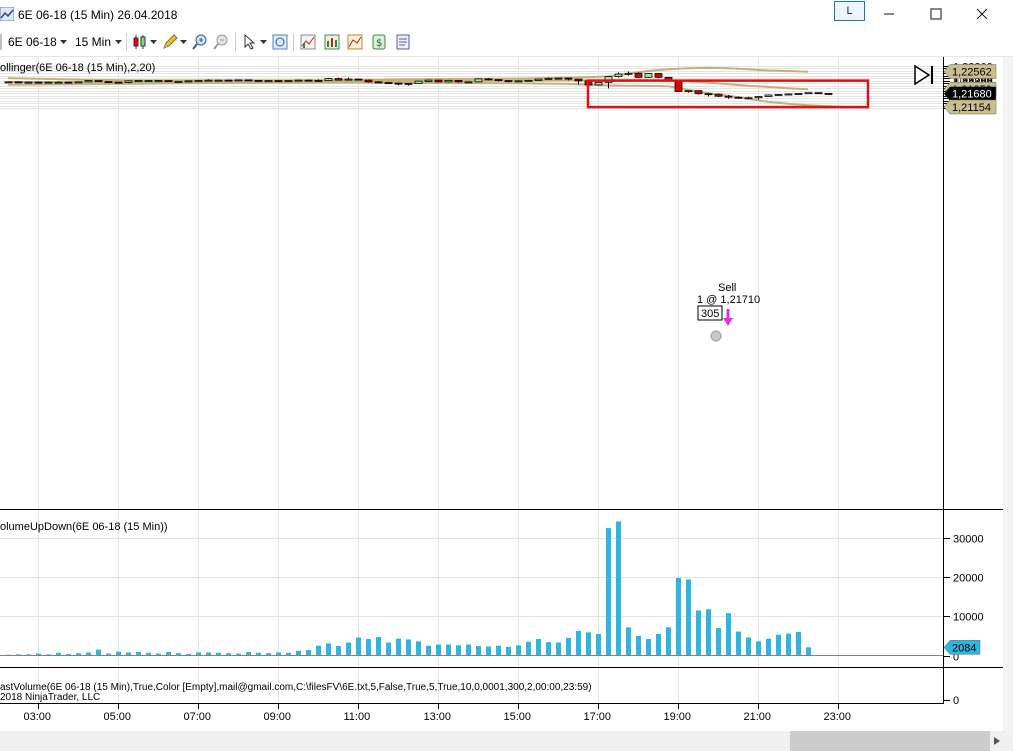 The image size is (1013, 751). What do you see at coordinates (890, 741) in the screenshot?
I see `scrollbar-thumb` at bounding box center [890, 741].